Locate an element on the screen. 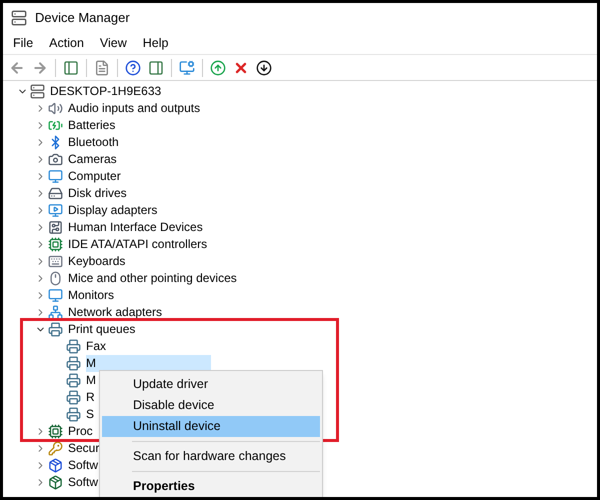  drive-icon is located at coordinates (55, 193).